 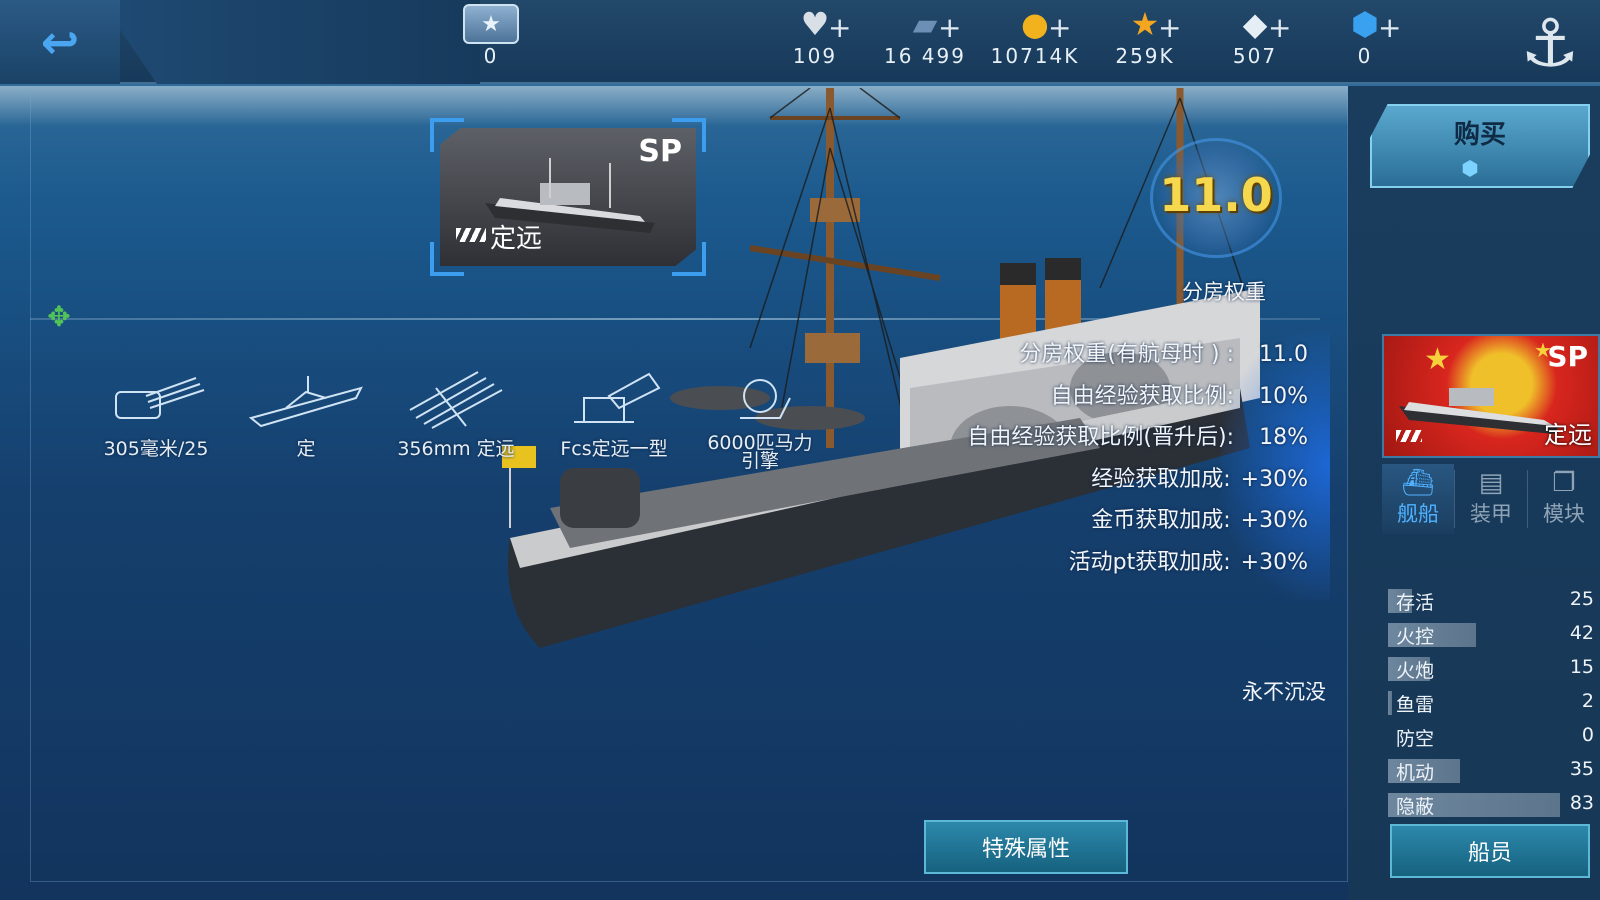 I want to click on attribute-row: 经验获取加成: +30%, so click(x=1137, y=482).